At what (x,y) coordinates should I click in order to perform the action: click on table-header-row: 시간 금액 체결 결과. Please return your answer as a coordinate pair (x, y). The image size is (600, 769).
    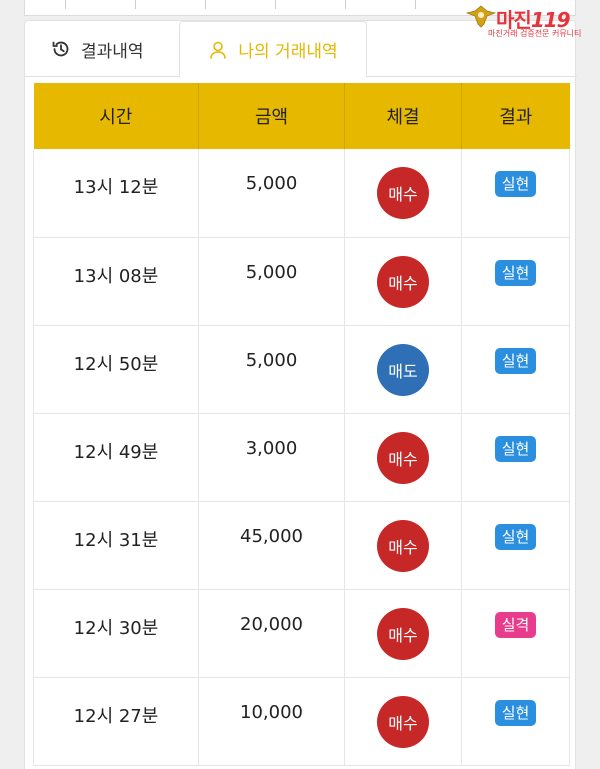
    Looking at the image, I should click on (301, 116).